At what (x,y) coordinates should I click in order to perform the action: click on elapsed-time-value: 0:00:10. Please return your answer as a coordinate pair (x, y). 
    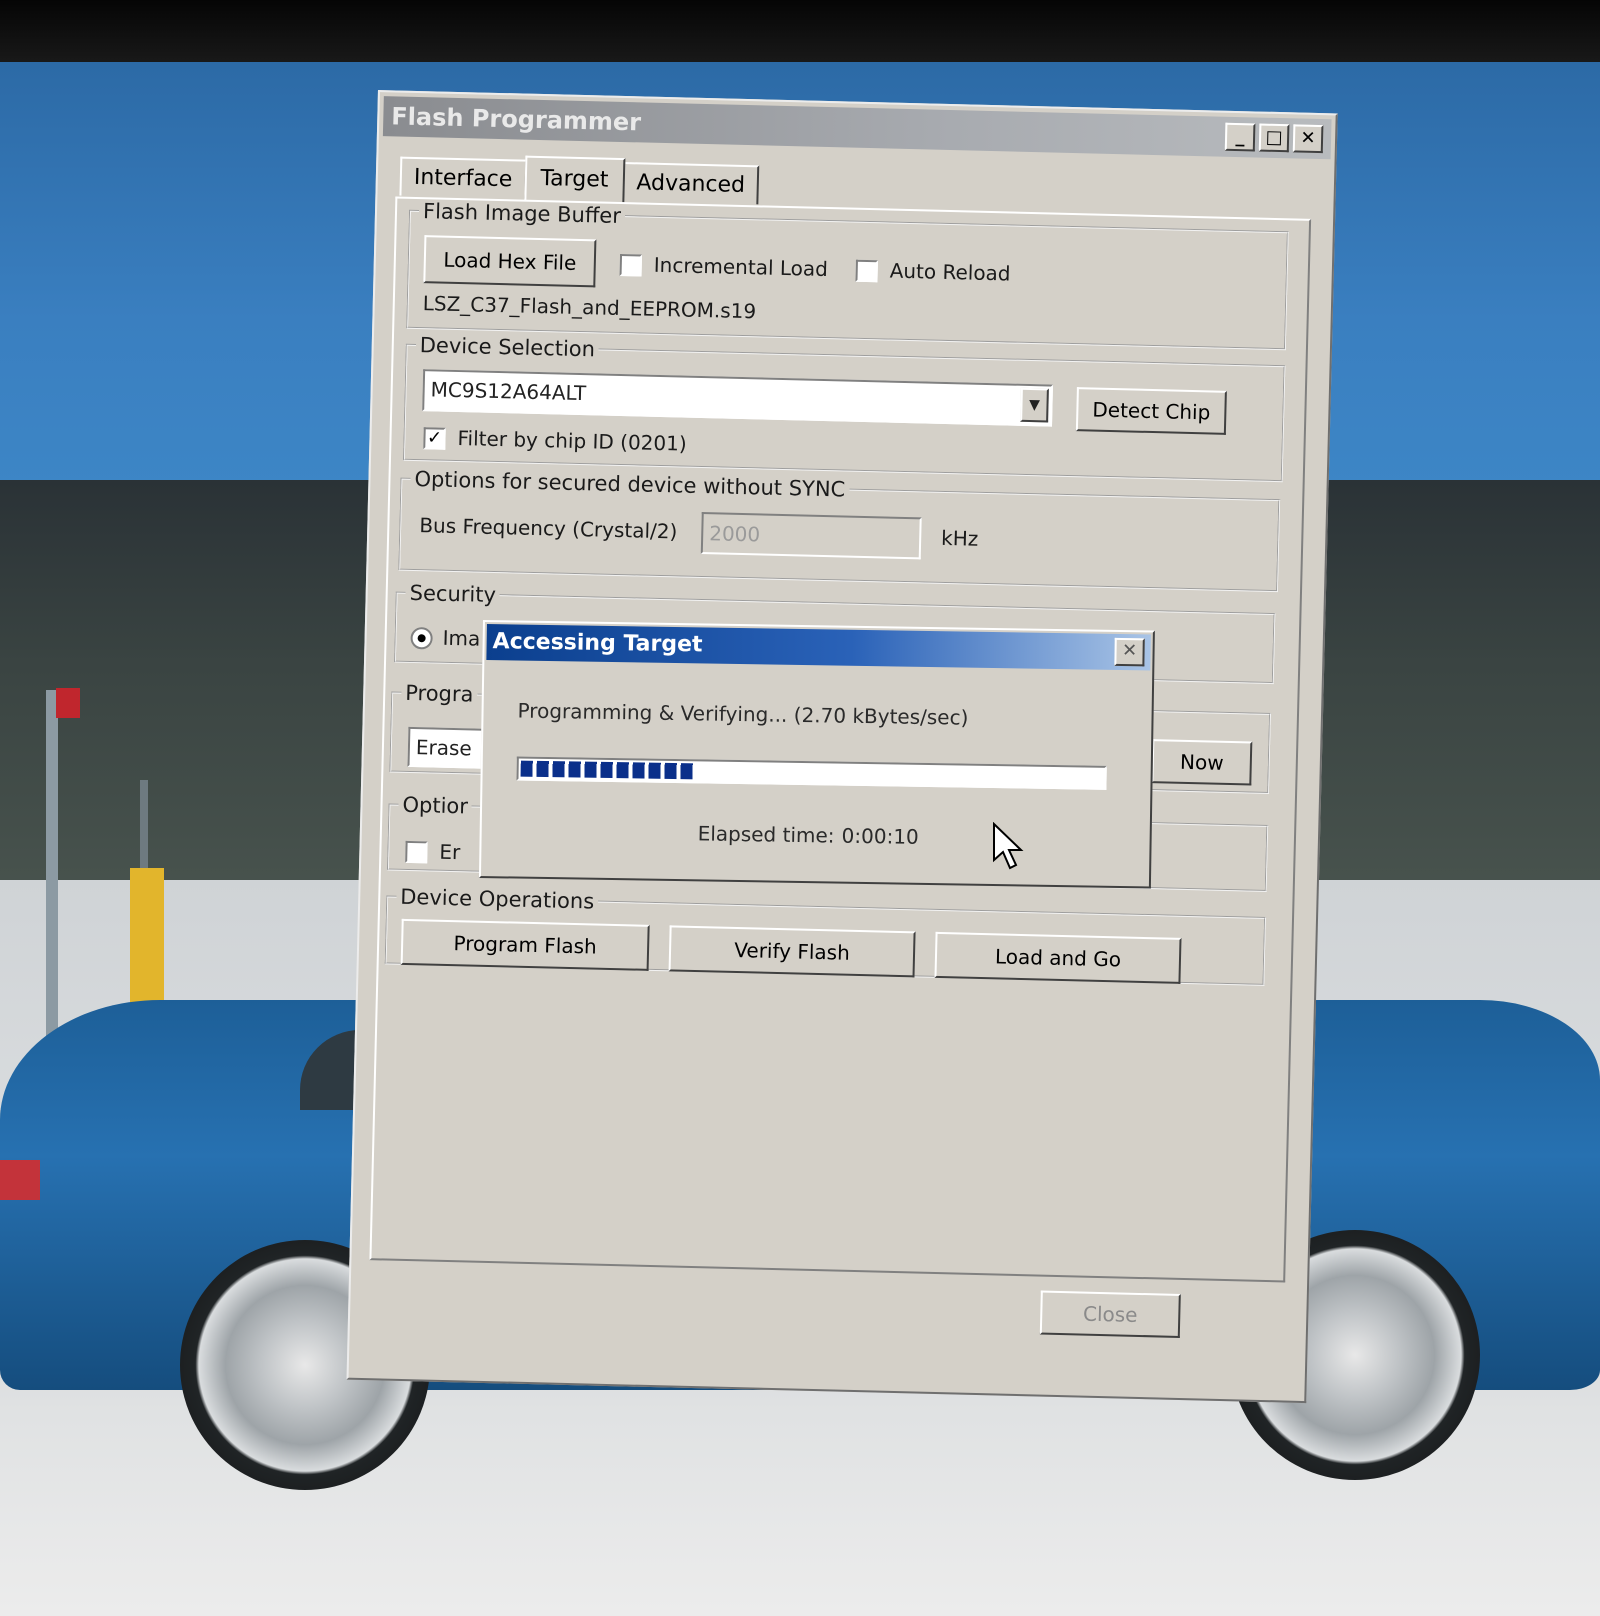
    Looking at the image, I should click on (880, 836).